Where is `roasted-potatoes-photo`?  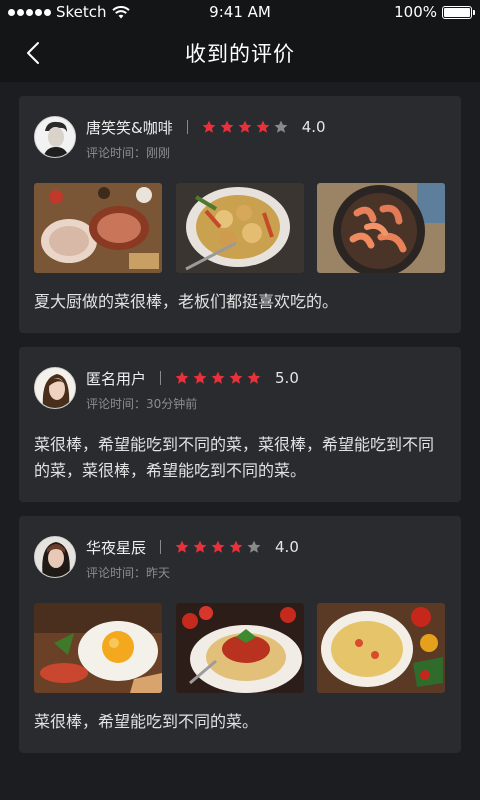
roasted-potatoes-photo is located at coordinates (239, 228).